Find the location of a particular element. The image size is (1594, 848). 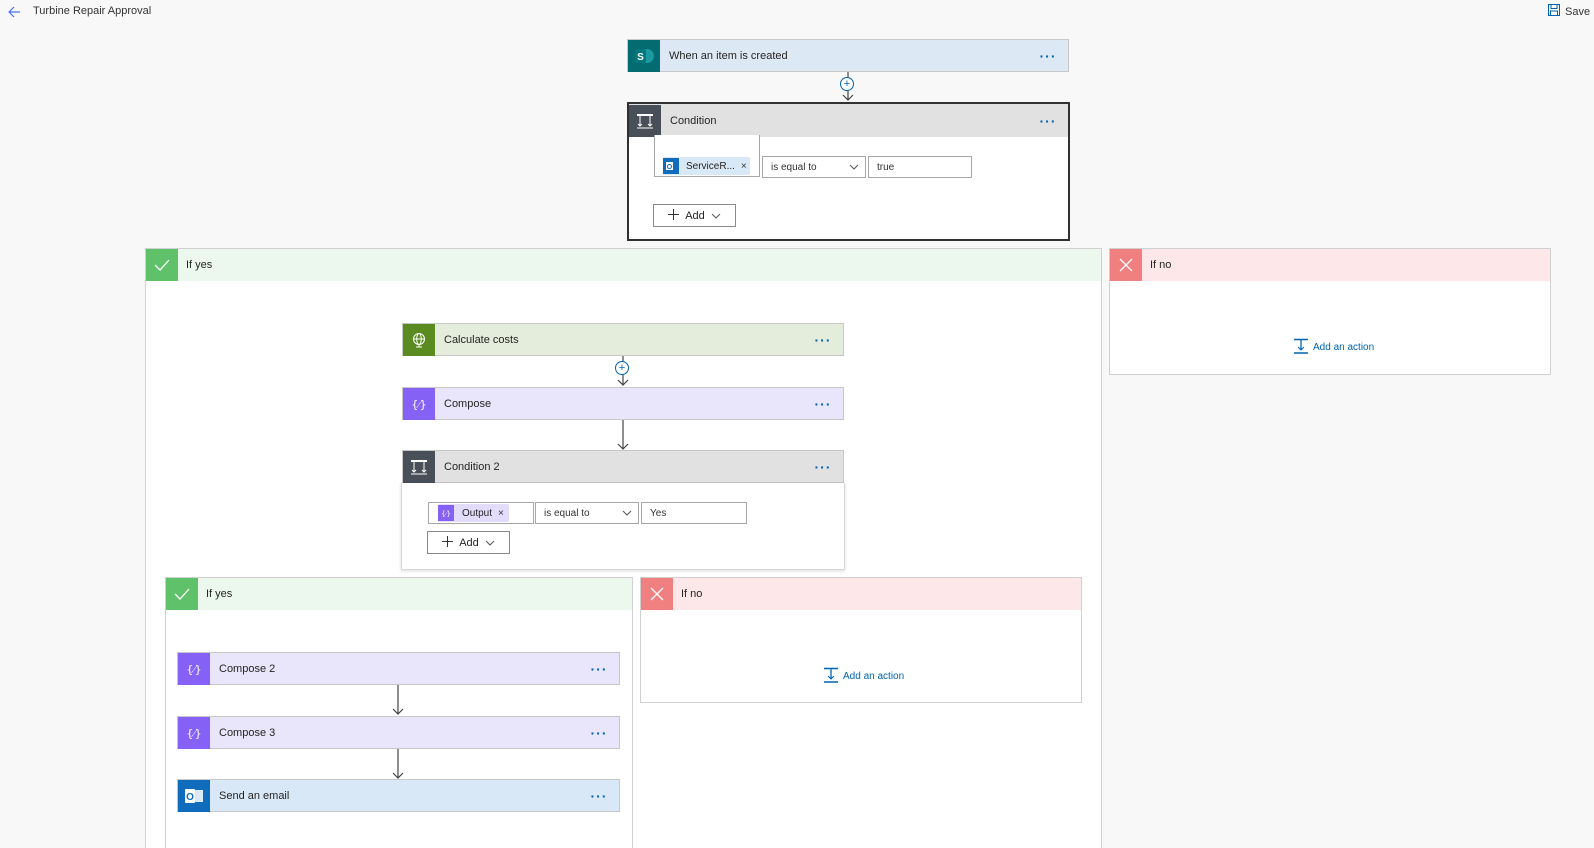

back-arrow-icon is located at coordinates (16, 12).